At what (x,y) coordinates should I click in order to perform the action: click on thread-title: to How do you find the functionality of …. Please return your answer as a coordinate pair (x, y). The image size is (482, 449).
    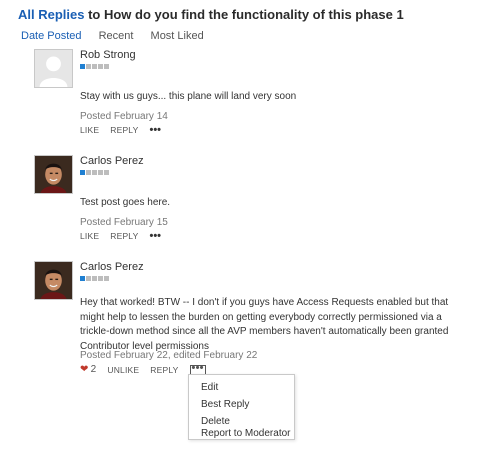
    Looking at the image, I should click on (246, 14).